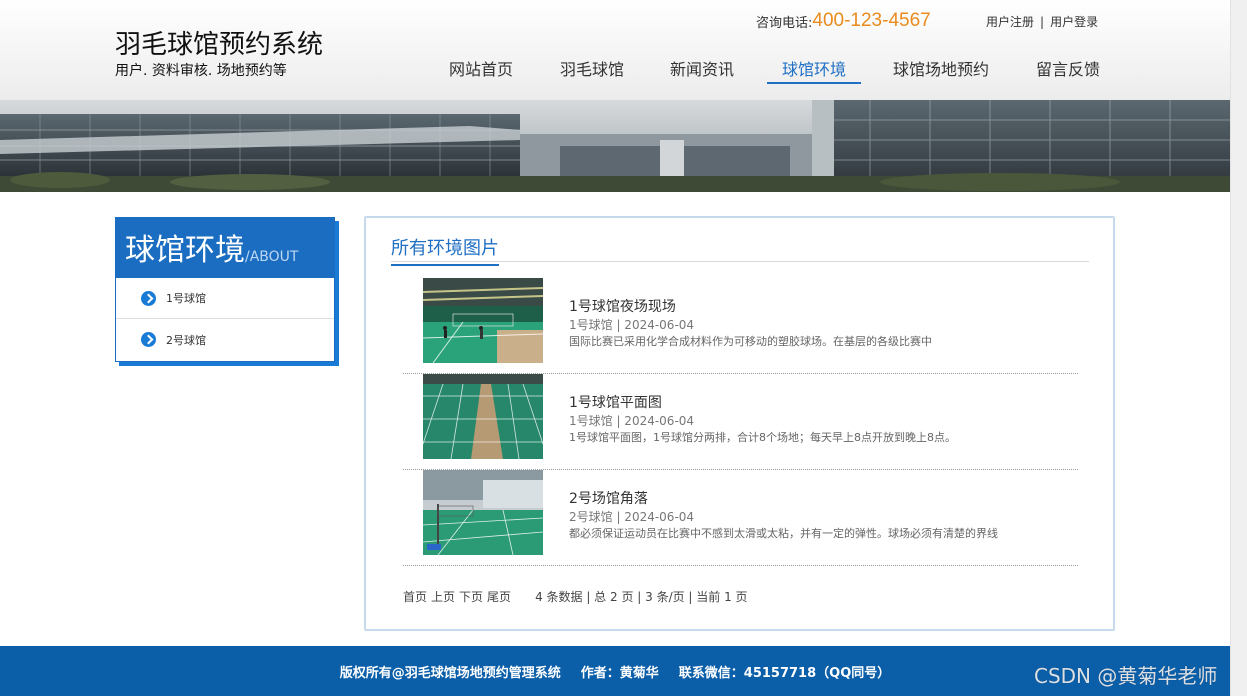  I want to click on nav-active-indicator, so click(814, 83).